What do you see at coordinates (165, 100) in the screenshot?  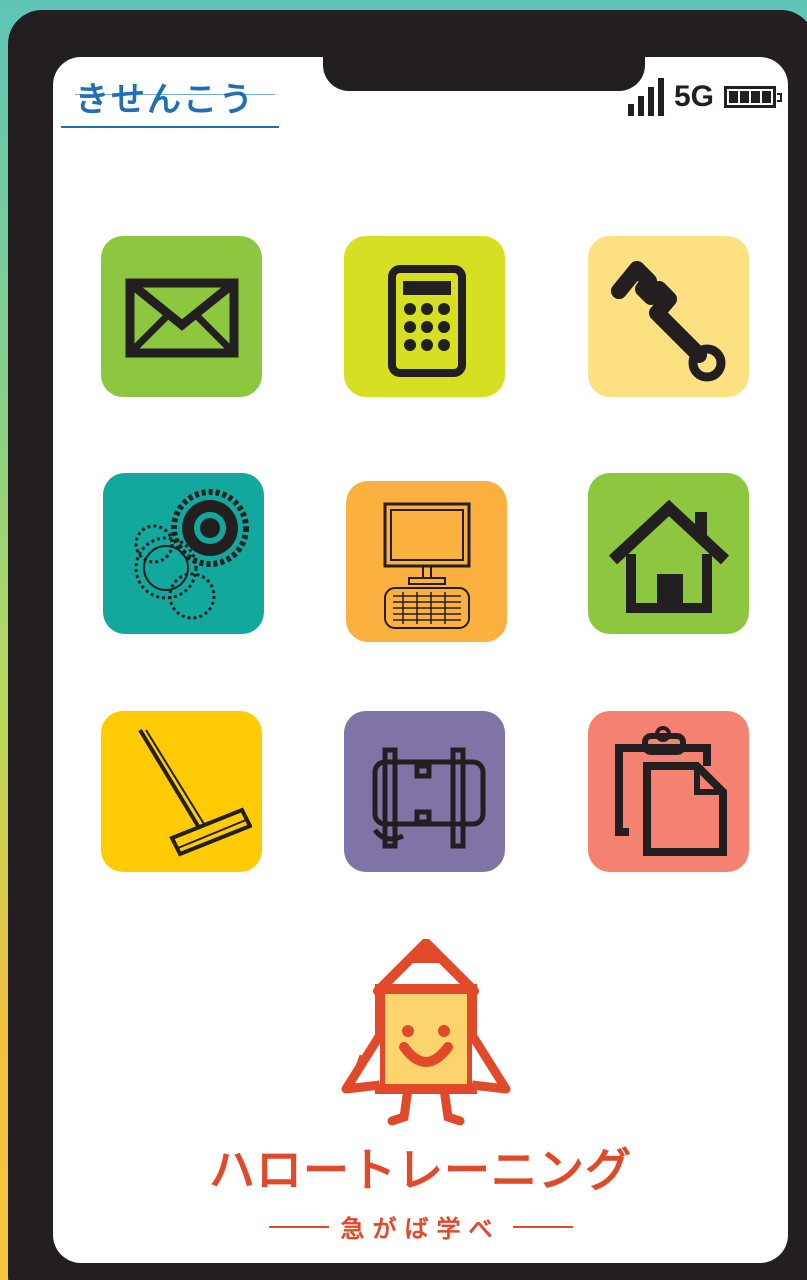 I see `logo-text: きせんこう` at bounding box center [165, 100].